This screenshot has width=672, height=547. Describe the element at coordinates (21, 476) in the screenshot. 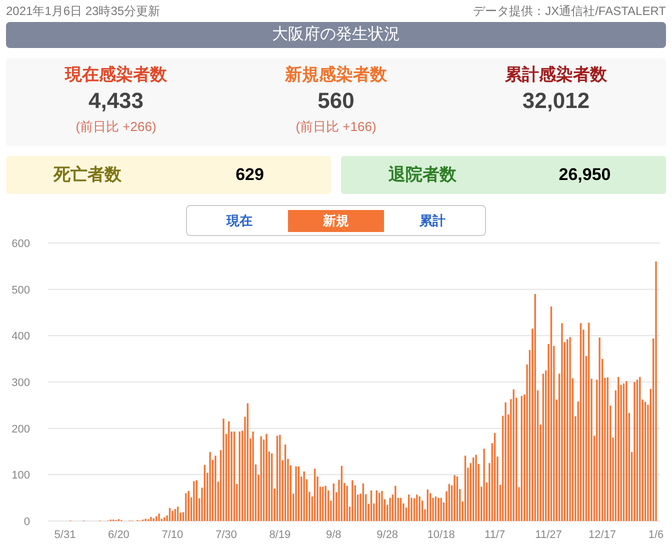

I see `y-axis-label: 100` at that location.